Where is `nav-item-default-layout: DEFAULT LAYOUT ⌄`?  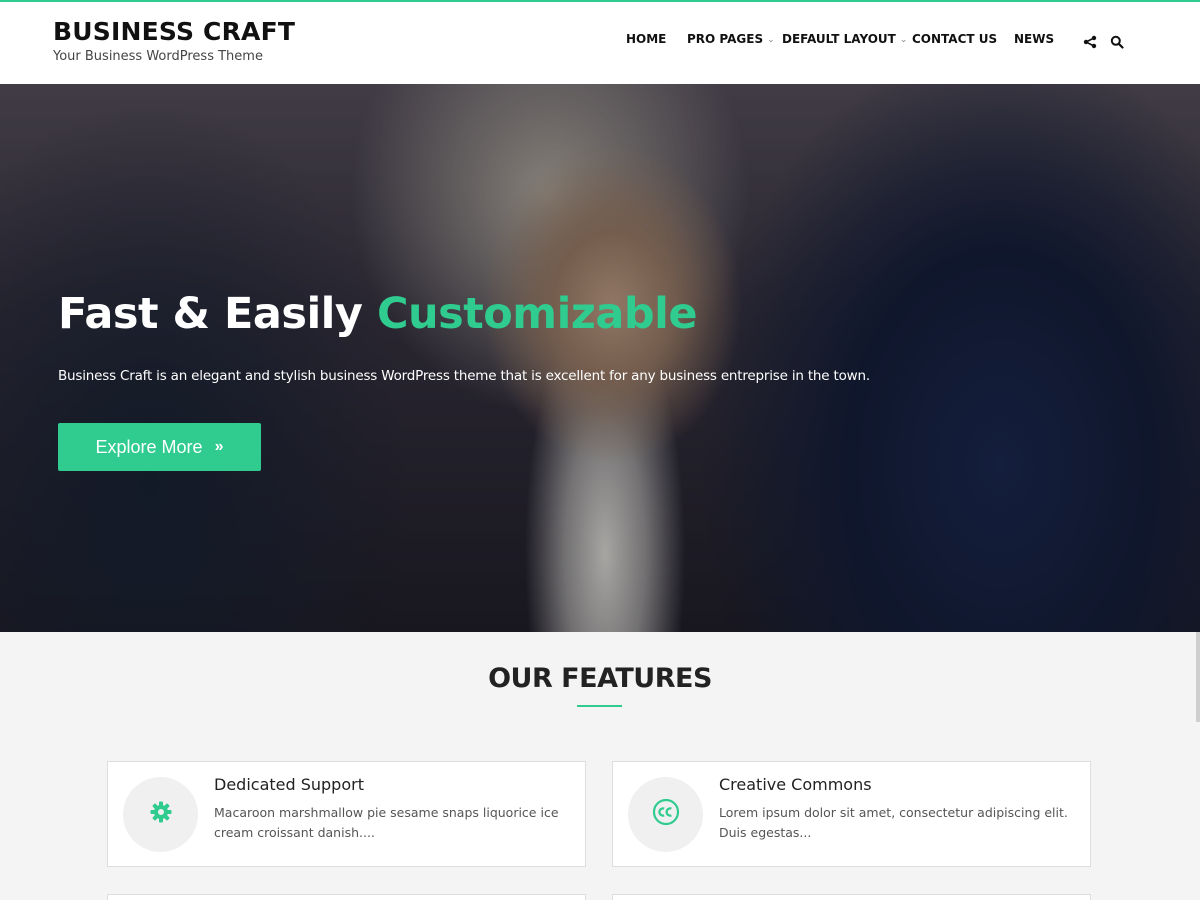 nav-item-default-layout: DEFAULT LAYOUT ⌄ is located at coordinates (844, 39).